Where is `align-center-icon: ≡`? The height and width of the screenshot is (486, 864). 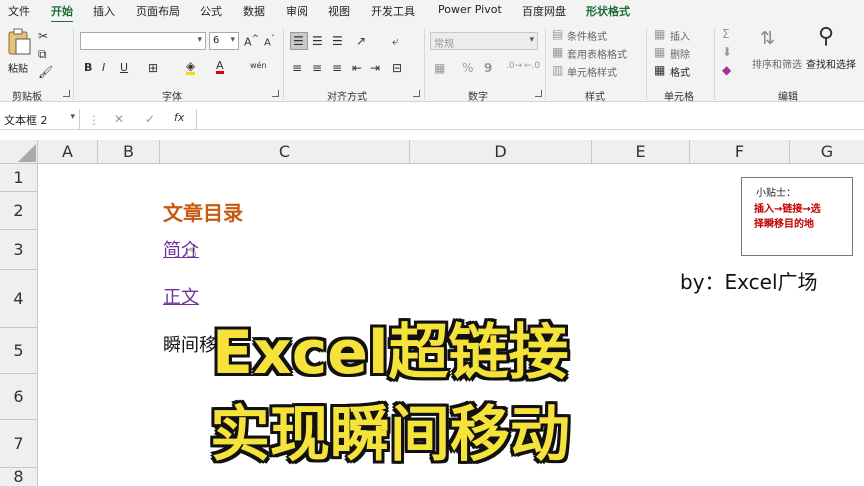
align-center-icon: ≡ is located at coordinates (317, 68).